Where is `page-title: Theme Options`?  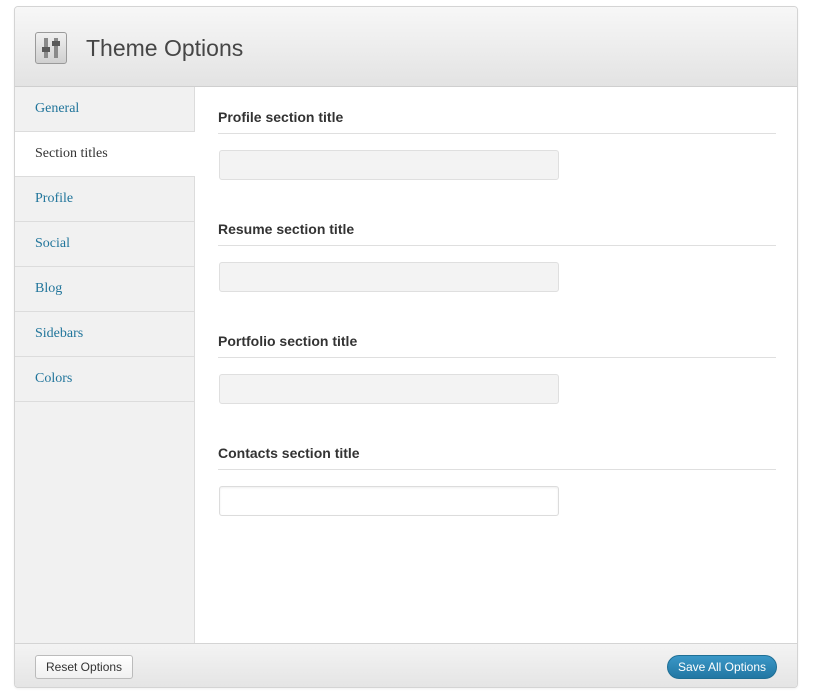
page-title: Theme Options is located at coordinates (165, 48).